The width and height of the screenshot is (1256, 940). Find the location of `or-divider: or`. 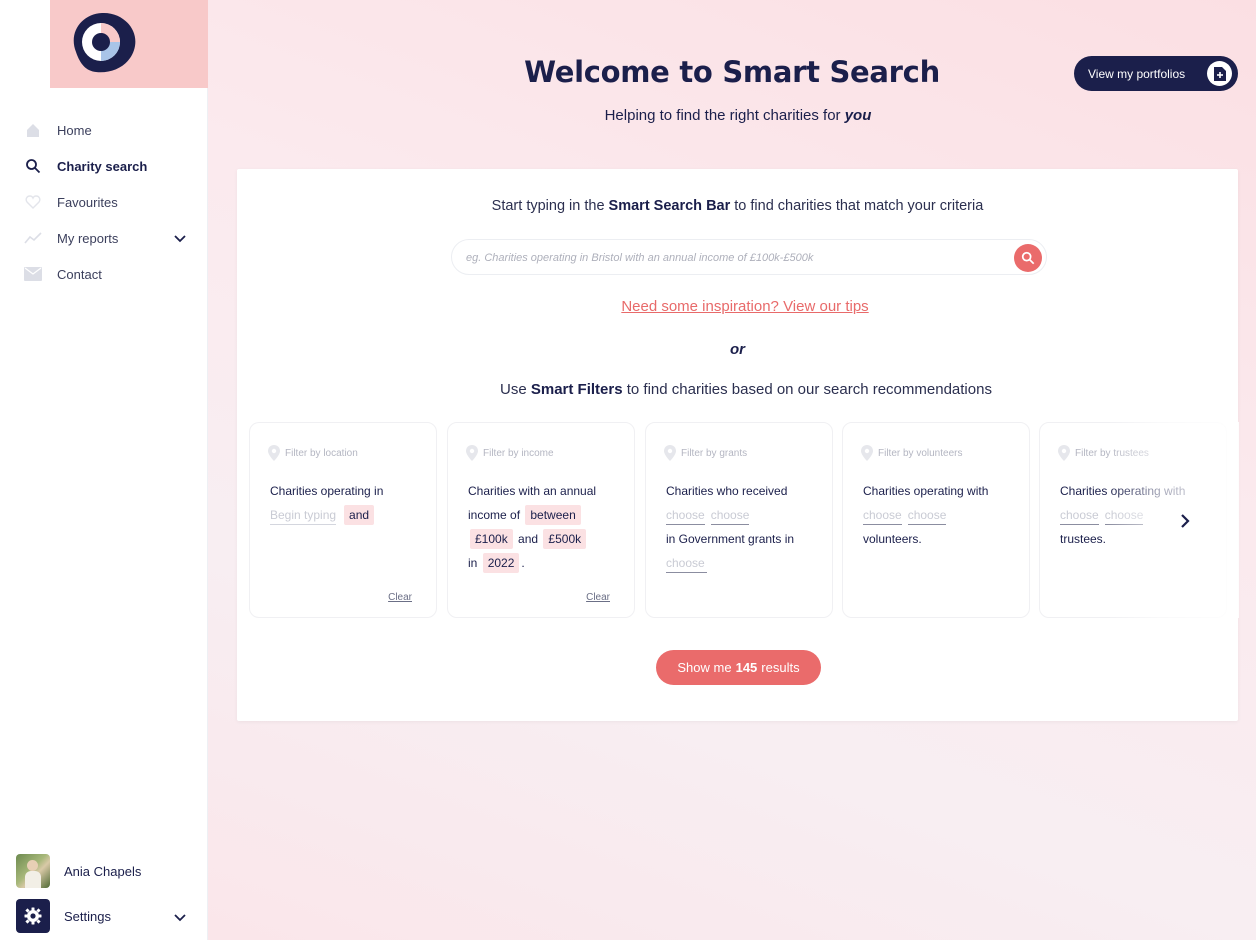

or-divider: or is located at coordinates (737, 349).